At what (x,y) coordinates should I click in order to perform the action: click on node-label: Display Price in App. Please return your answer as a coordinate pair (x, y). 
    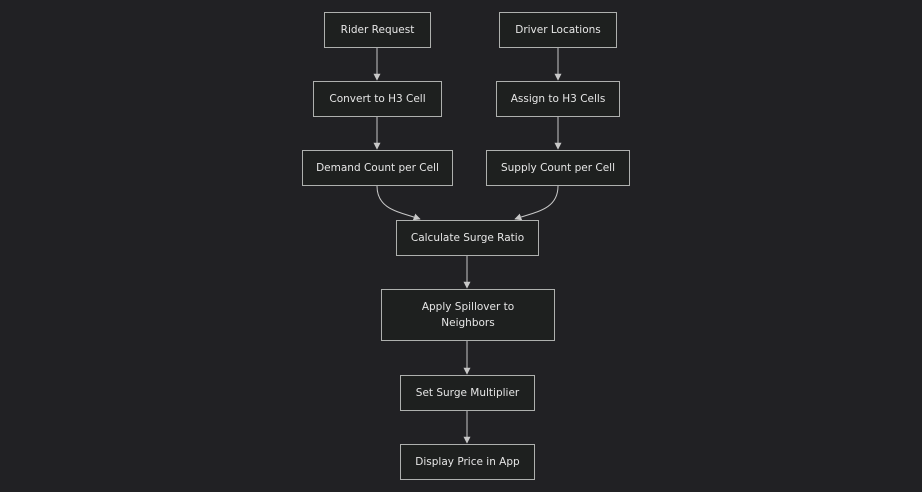
    Looking at the image, I should click on (467, 462).